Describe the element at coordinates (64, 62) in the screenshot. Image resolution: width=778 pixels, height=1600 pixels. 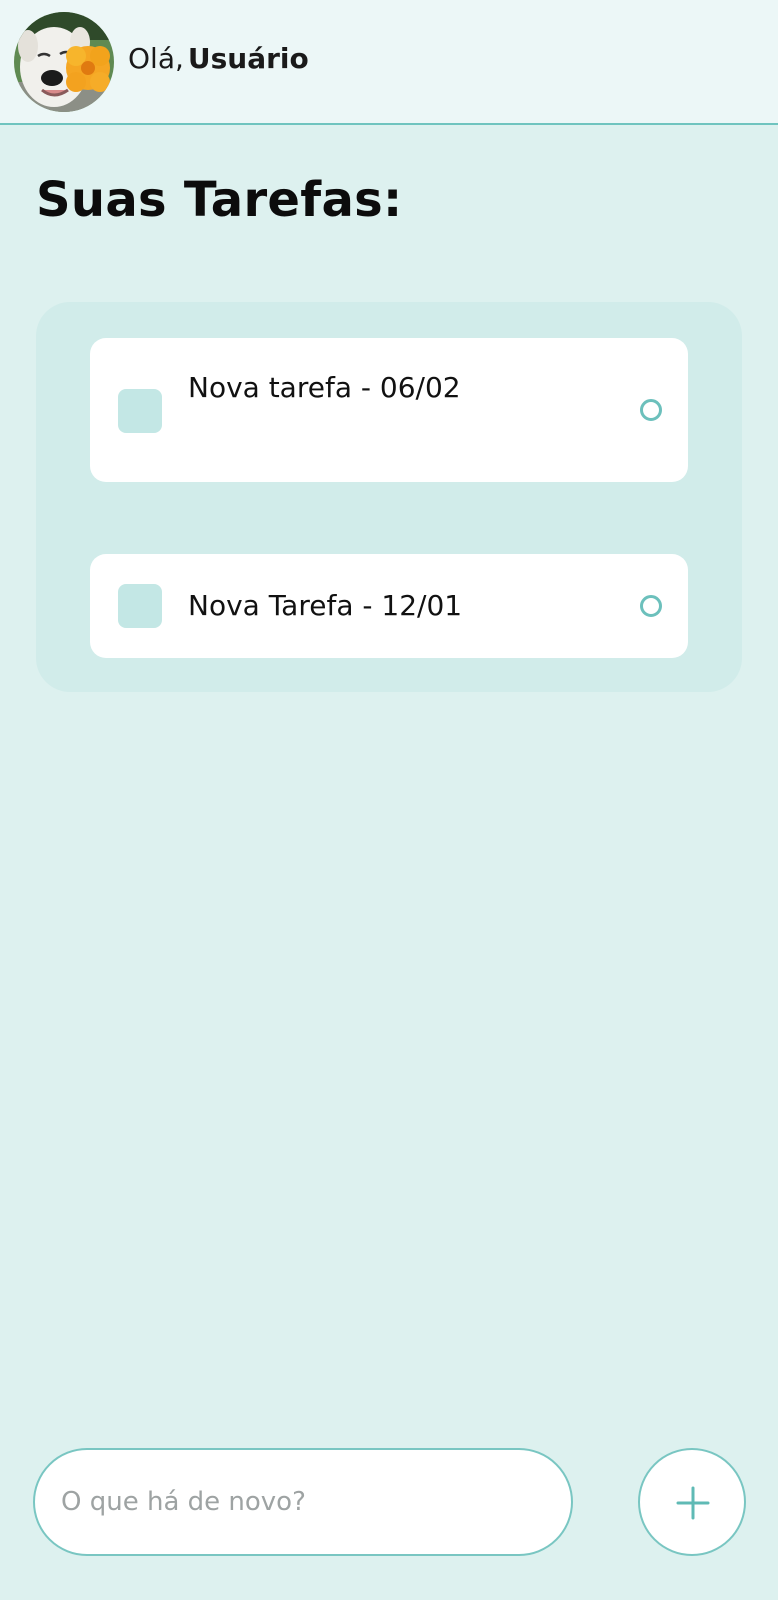
I see `avatar` at that location.